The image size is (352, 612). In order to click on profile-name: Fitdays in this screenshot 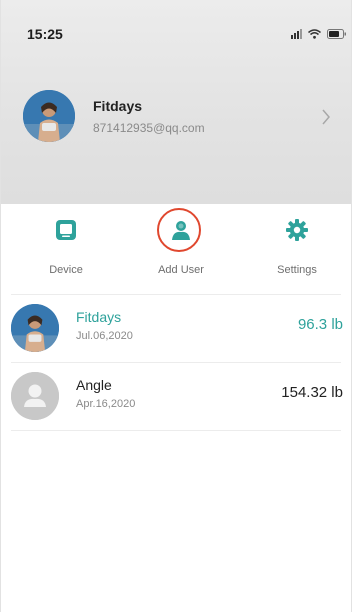, I will do `click(118, 106)`.